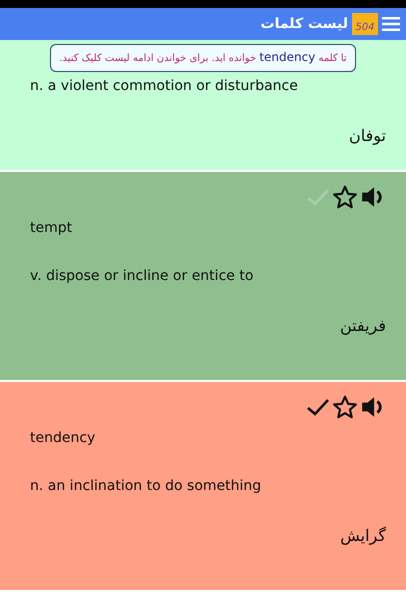 Image resolution: width=406 pixels, height=600 pixels. I want to click on meaning-text: فریفتن, so click(362, 325).